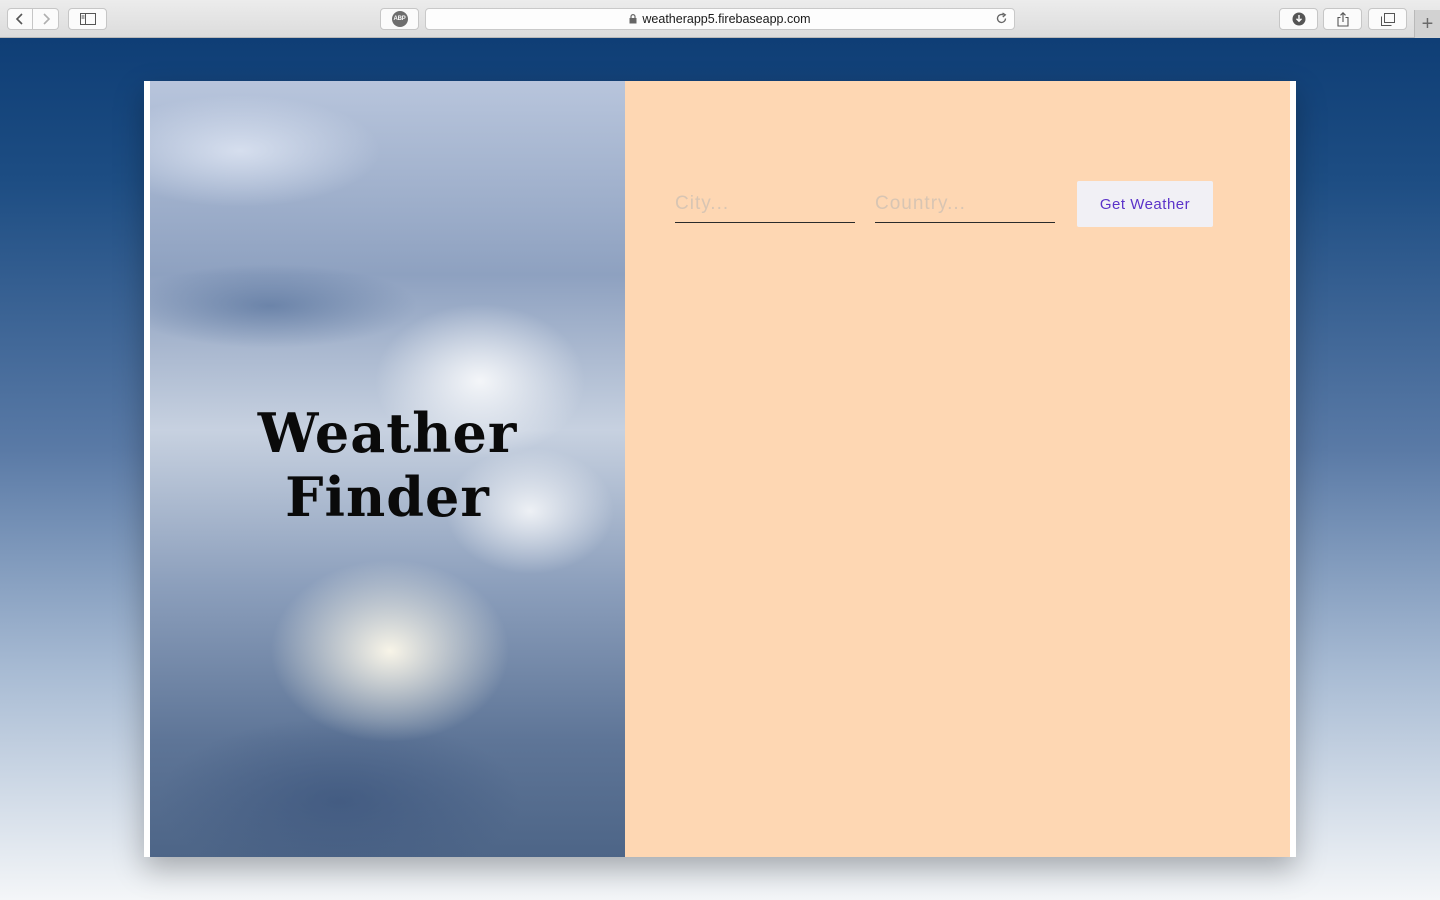  I want to click on chevron-left-icon, so click(19, 19).